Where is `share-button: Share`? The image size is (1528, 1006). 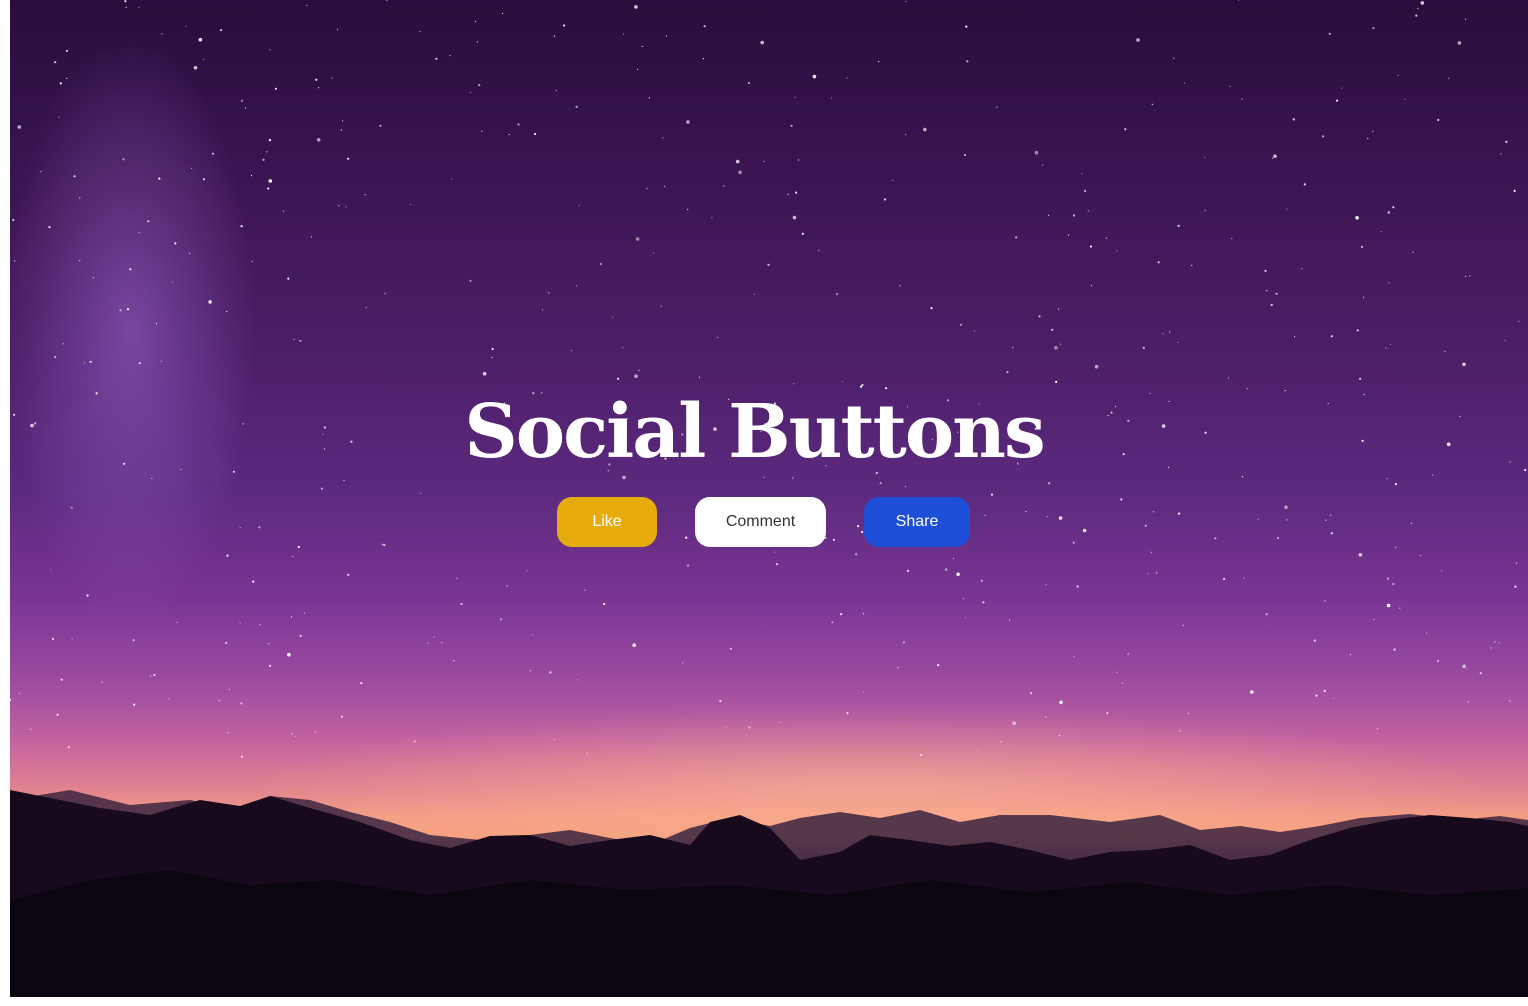
share-button: Share is located at coordinates (917, 522).